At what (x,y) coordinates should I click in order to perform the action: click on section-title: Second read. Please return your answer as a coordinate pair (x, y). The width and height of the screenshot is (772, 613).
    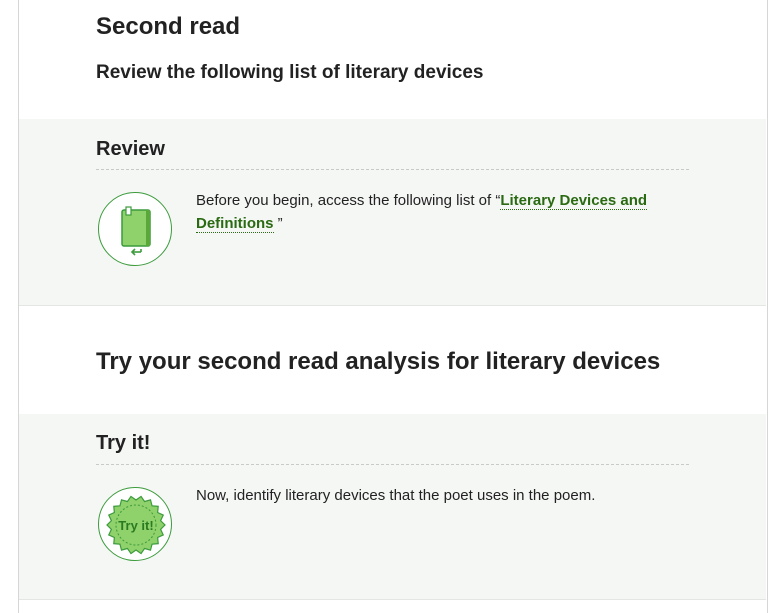
    Looking at the image, I should click on (168, 26).